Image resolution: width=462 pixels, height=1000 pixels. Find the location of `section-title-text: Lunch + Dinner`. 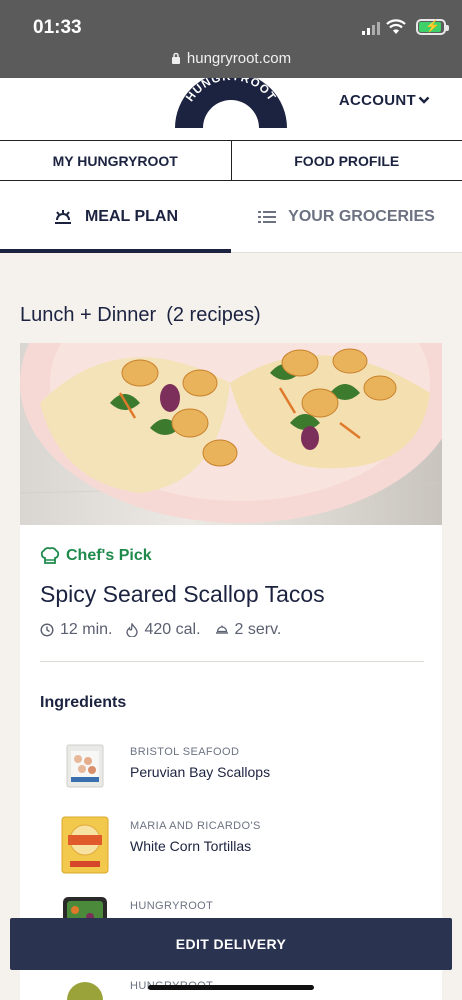

section-title-text: Lunch + Dinner is located at coordinates (88, 315).